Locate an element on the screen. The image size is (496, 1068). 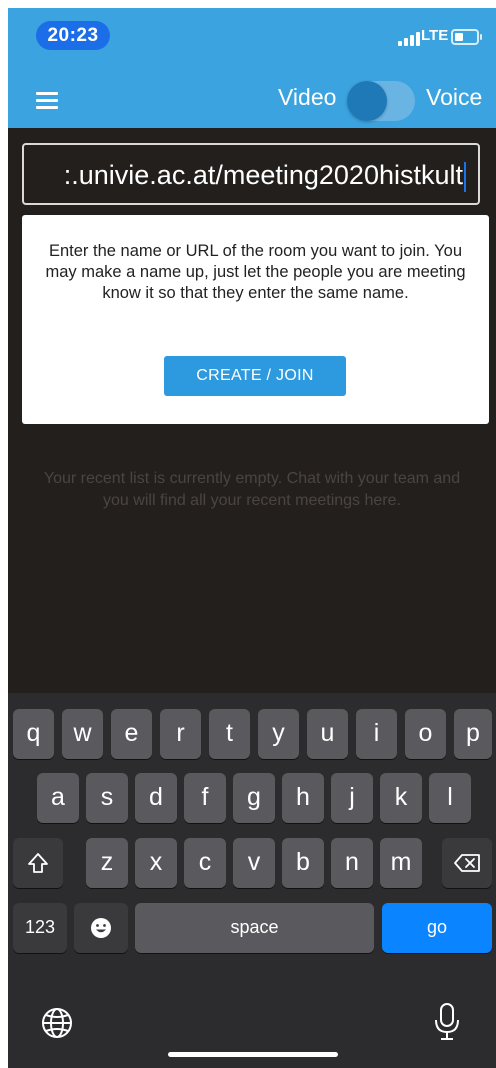
key-l: l is located at coordinates (450, 798).